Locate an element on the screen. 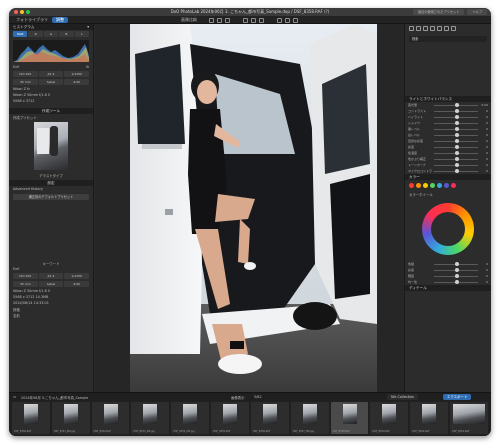  favorites-tab-icon is located at coordinates (446, 28).